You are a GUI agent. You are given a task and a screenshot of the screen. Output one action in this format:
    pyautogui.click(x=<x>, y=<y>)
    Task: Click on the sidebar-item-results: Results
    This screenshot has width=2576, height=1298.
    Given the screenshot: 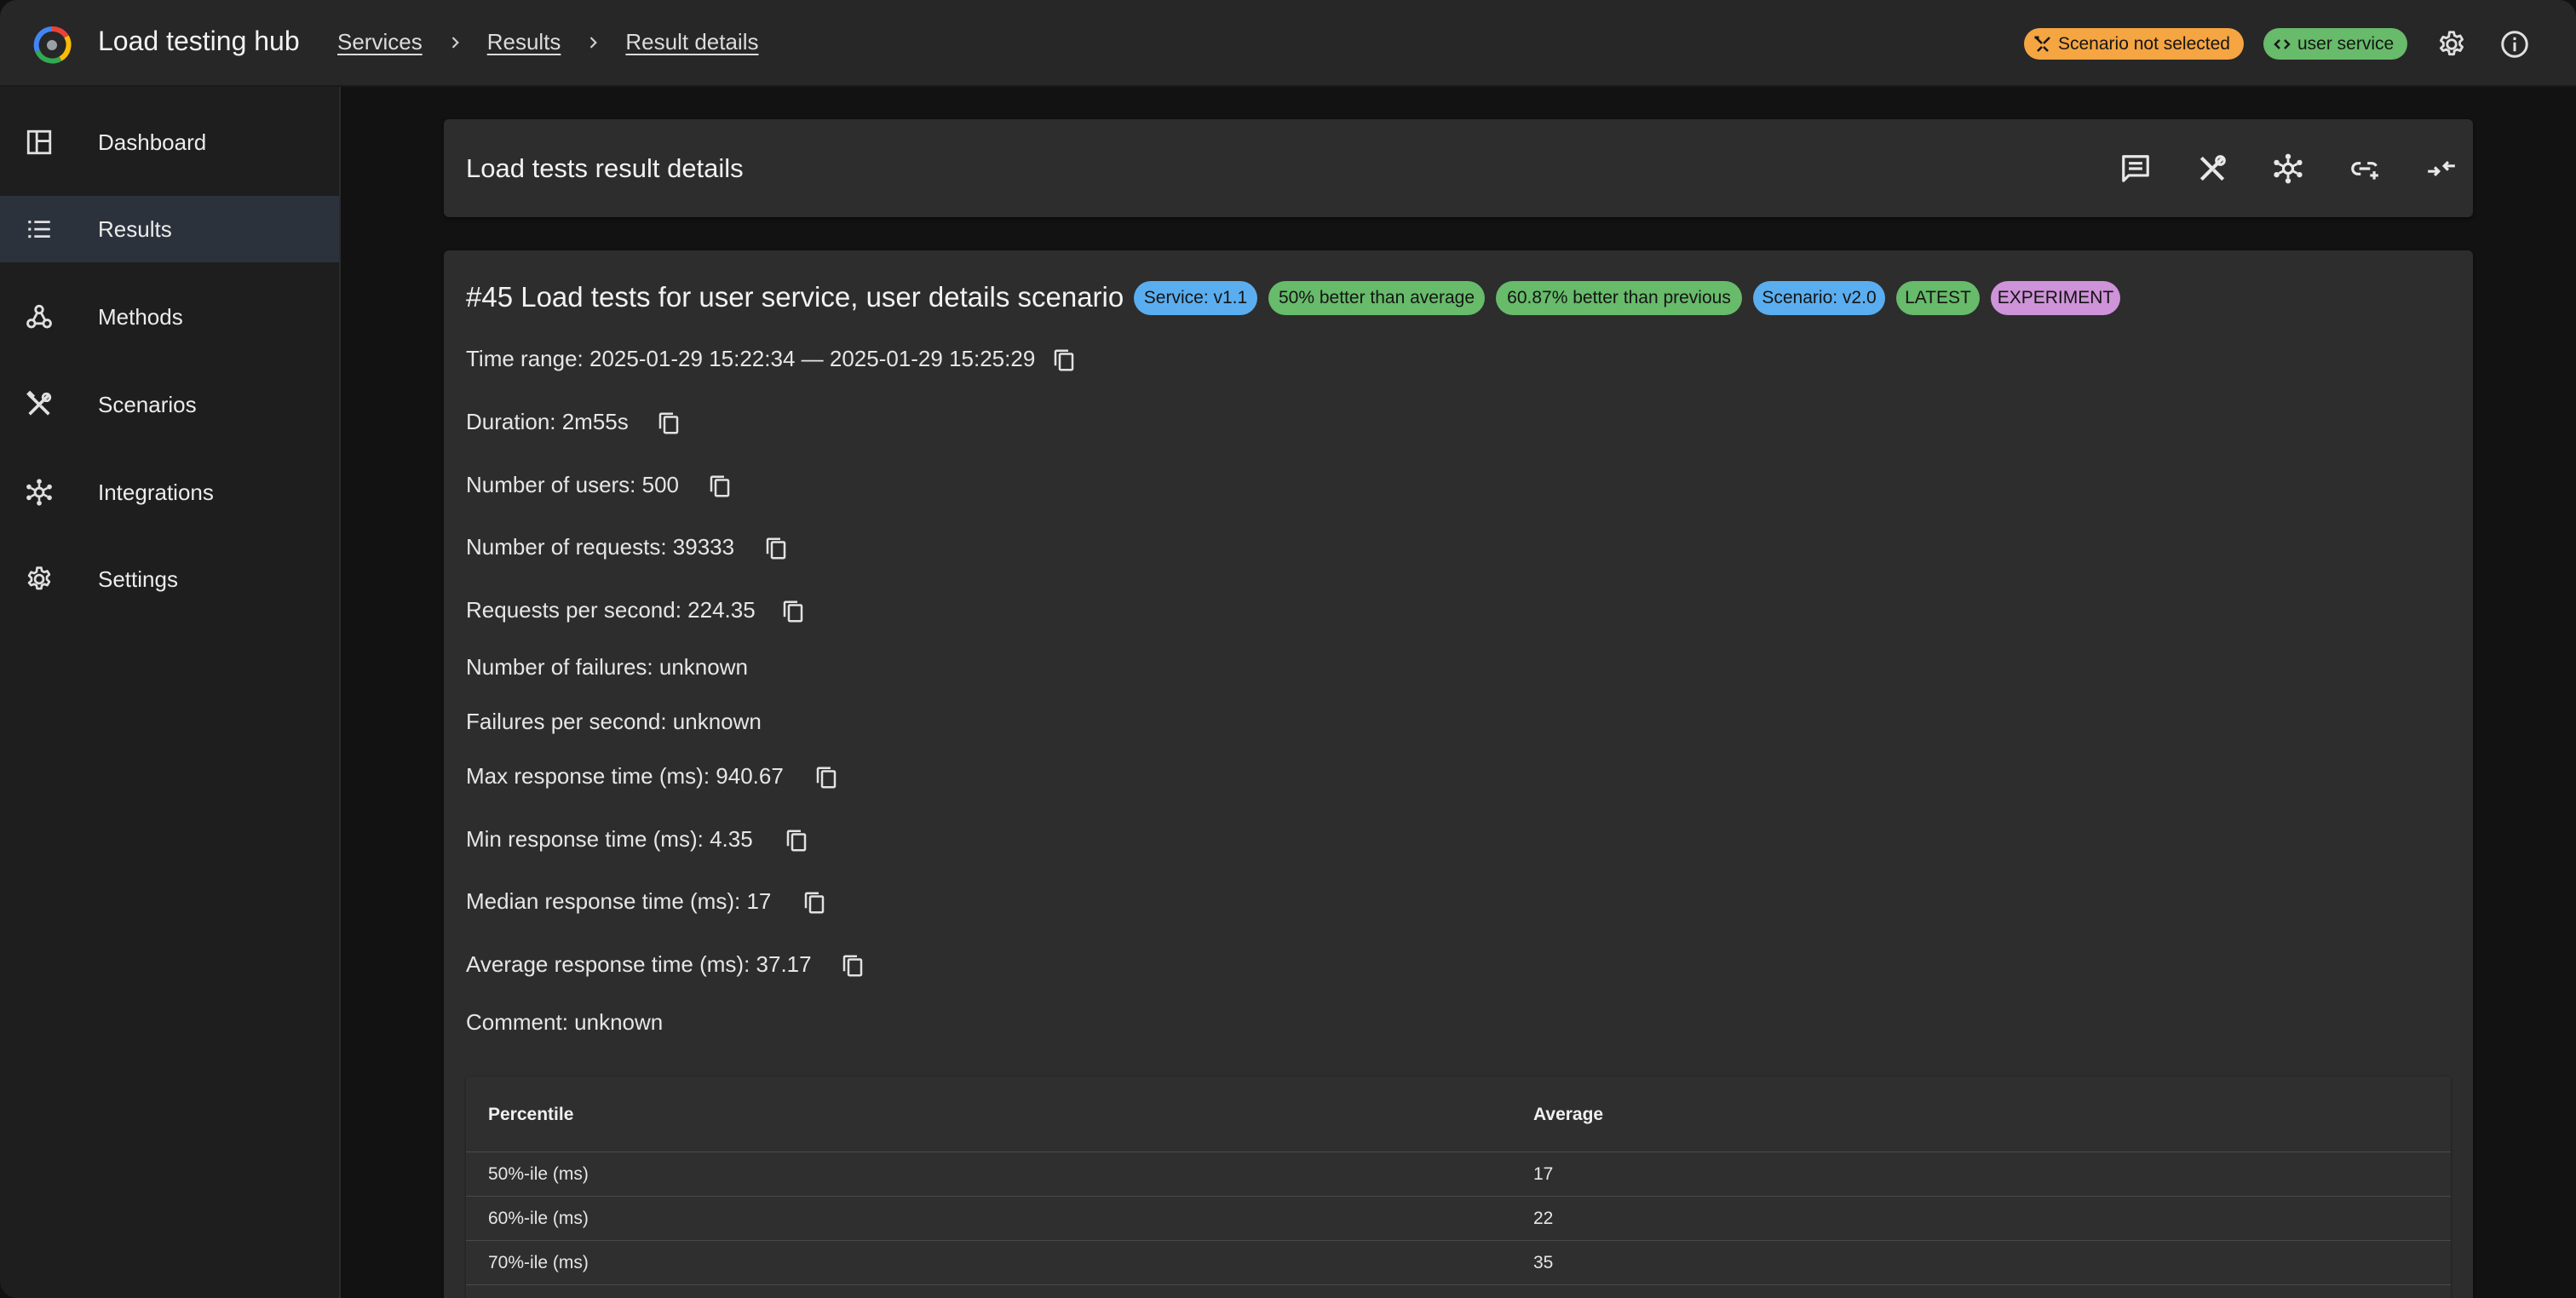 What is the action you would take?
    pyautogui.click(x=170, y=229)
    